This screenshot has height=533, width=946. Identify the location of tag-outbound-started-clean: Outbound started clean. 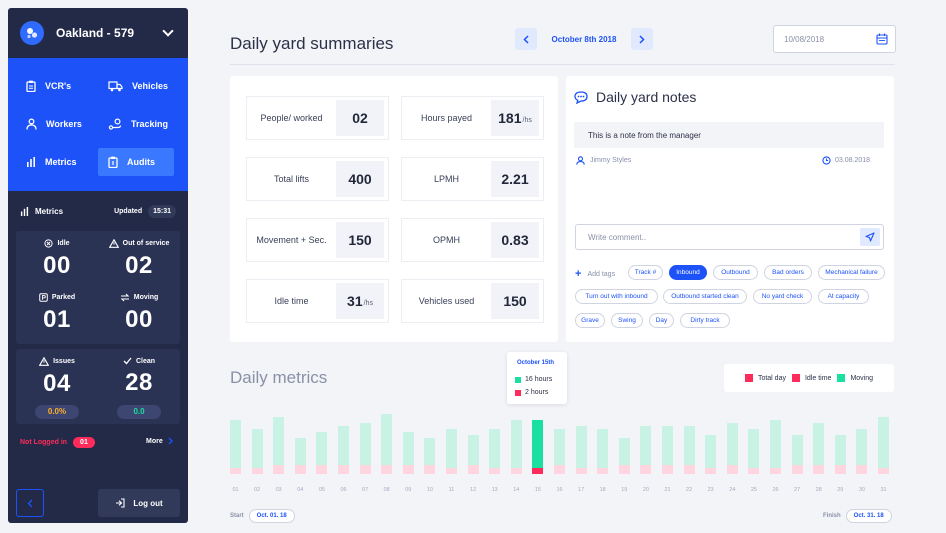
(705, 296).